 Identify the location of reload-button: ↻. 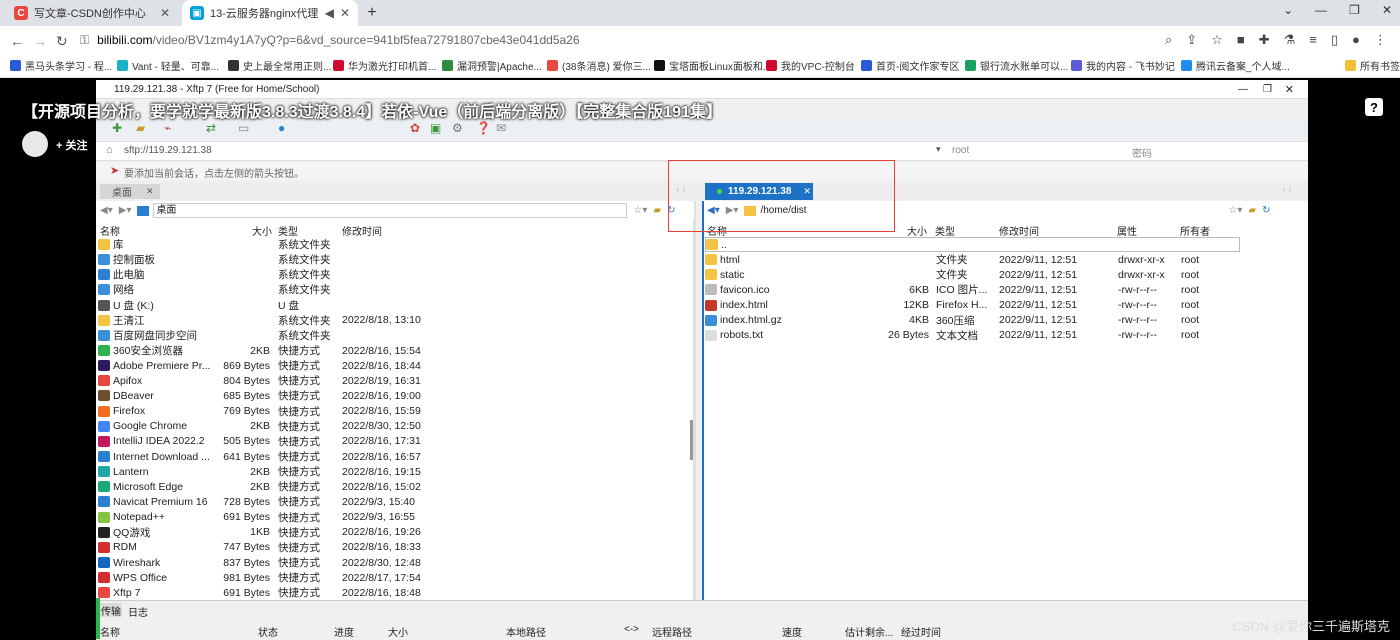
(62, 41).